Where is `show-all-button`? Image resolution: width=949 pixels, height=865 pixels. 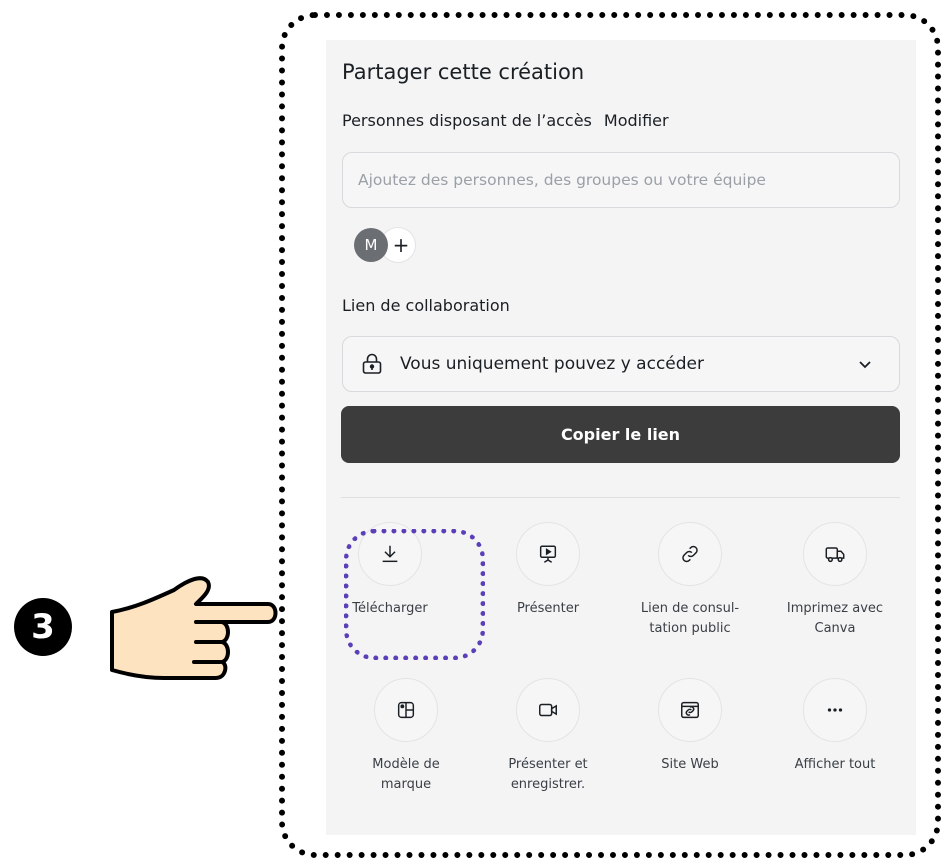
show-all-button is located at coordinates (835, 710).